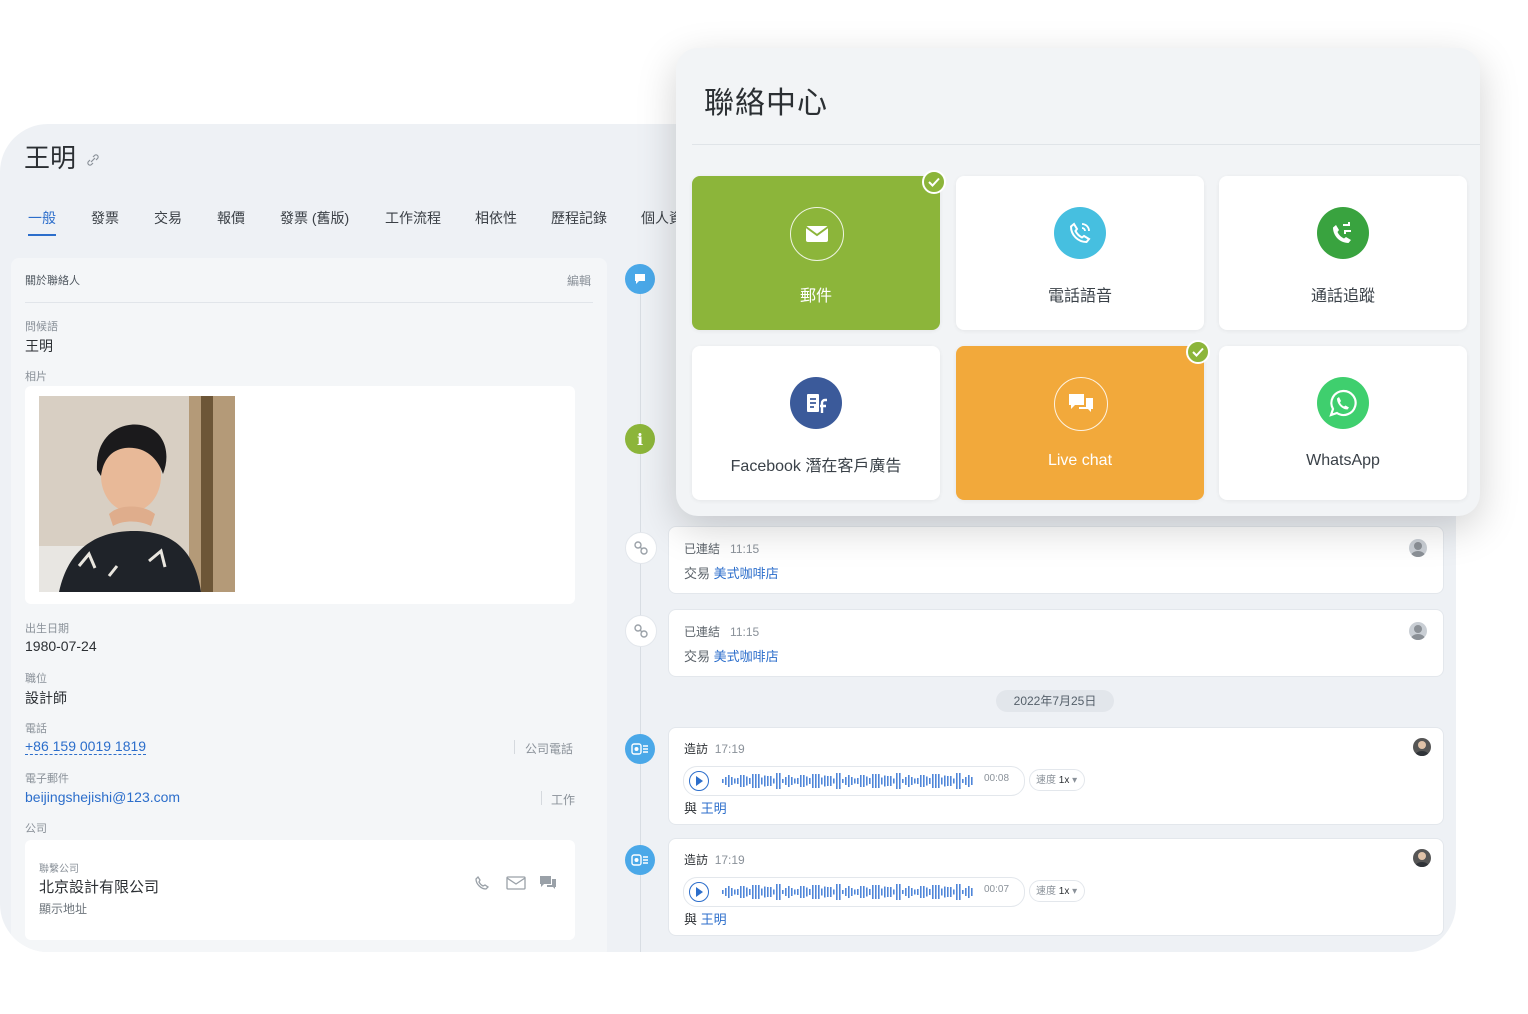 The height and width of the screenshot is (1014, 1528). I want to click on photo-container, so click(300, 495).